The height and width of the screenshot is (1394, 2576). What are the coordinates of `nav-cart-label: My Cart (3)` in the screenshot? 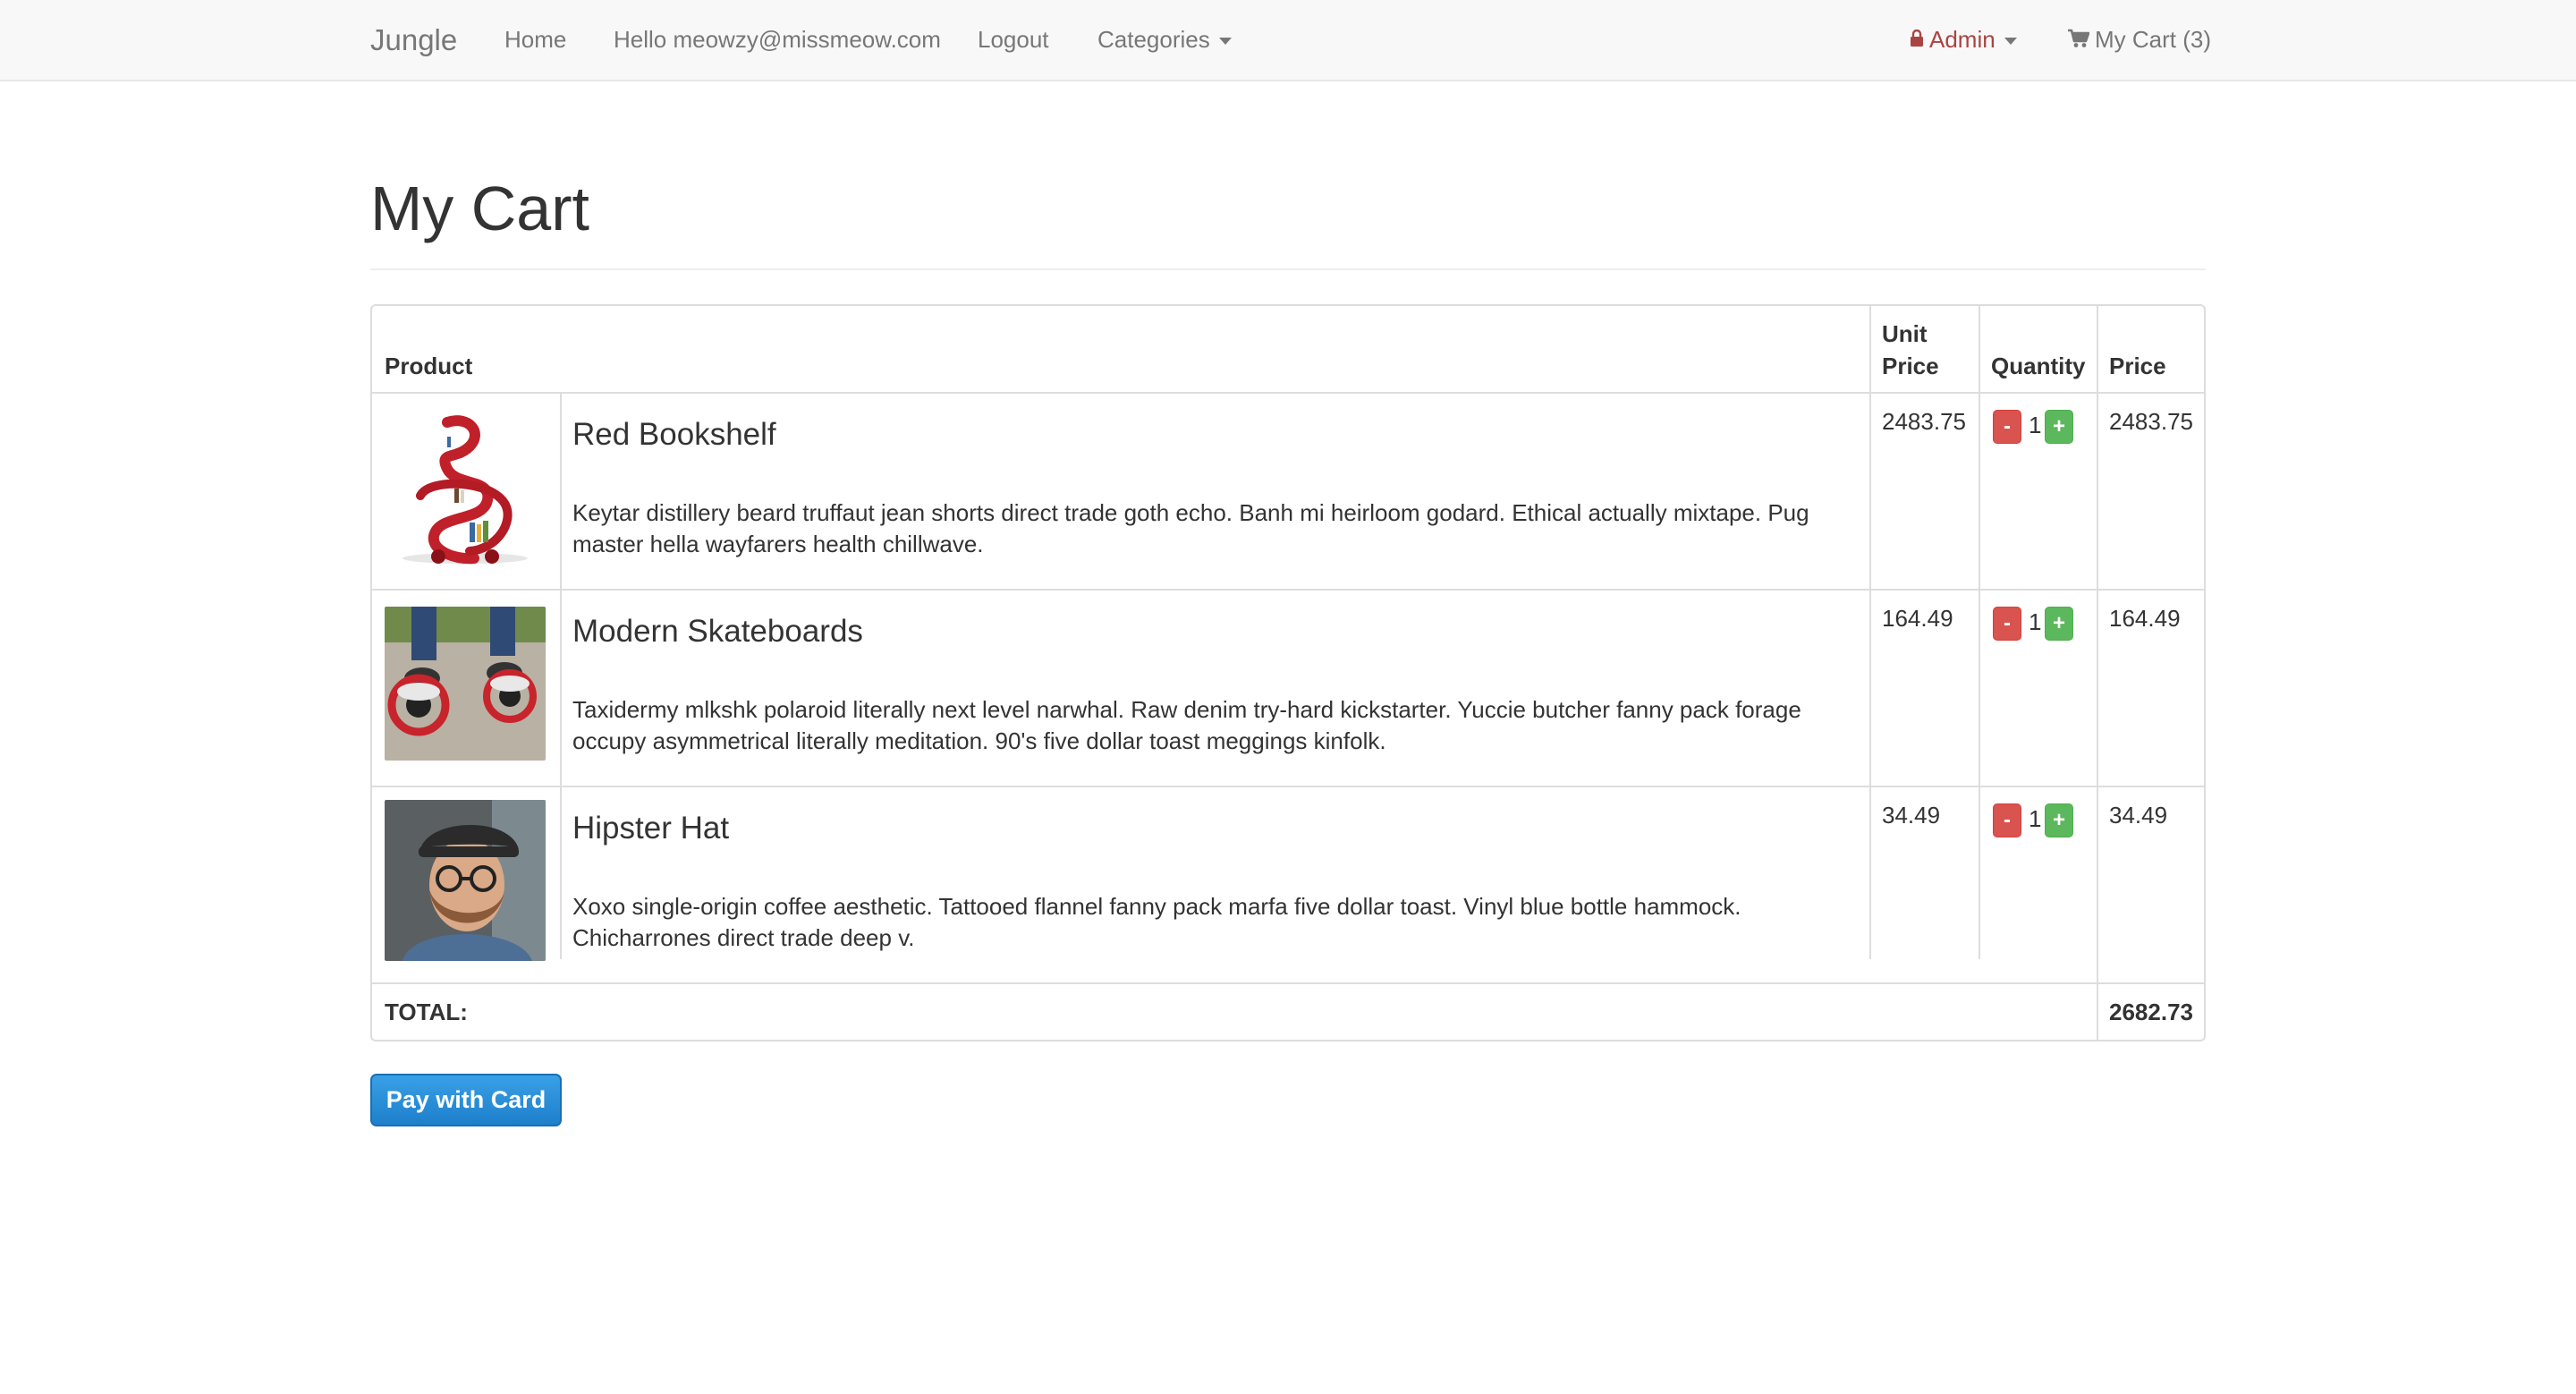 It's located at (2153, 39).